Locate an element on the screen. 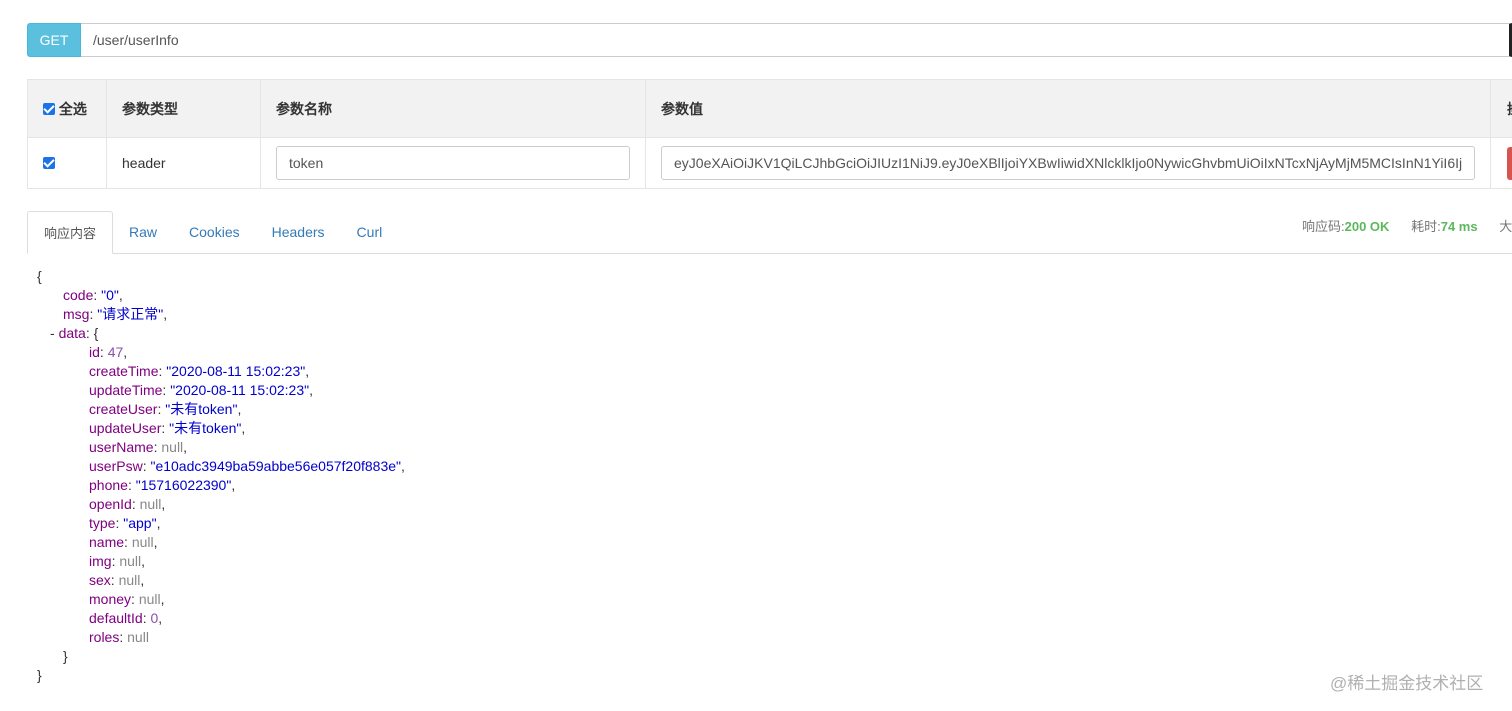 The width and height of the screenshot is (1512, 711). json-key: type is located at coordinates (102, 523).